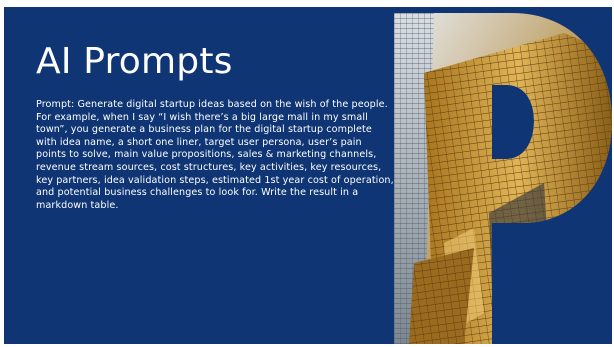  I want to click on slide-title: AI Prompts, so click(134, 61).